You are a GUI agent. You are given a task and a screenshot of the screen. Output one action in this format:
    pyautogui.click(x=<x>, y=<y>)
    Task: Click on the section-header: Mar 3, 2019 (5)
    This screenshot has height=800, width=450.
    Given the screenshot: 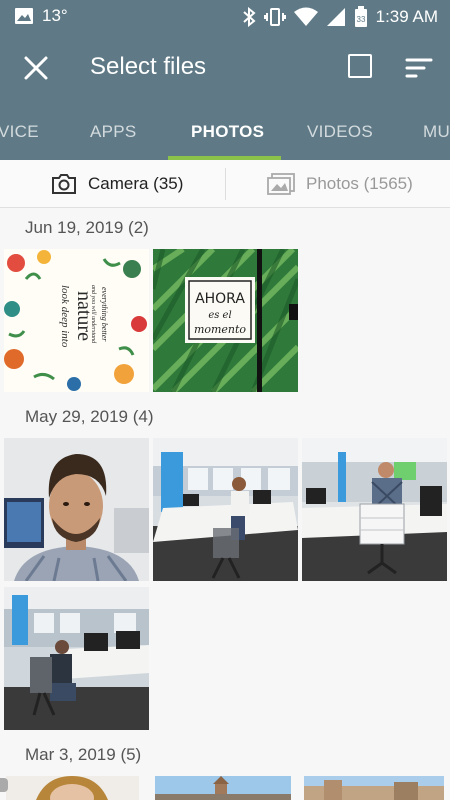 What is the action you would take?
    pyautogui.click(x=83, y=754)
    